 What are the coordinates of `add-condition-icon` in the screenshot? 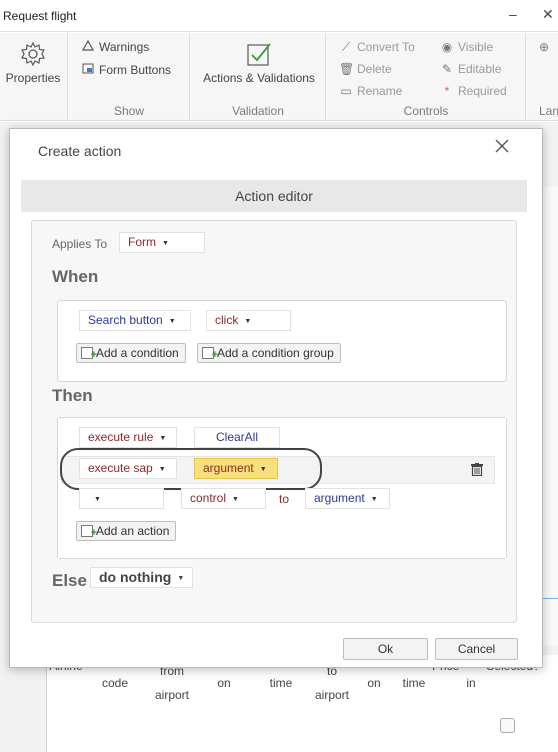 It's located at (89, 355).